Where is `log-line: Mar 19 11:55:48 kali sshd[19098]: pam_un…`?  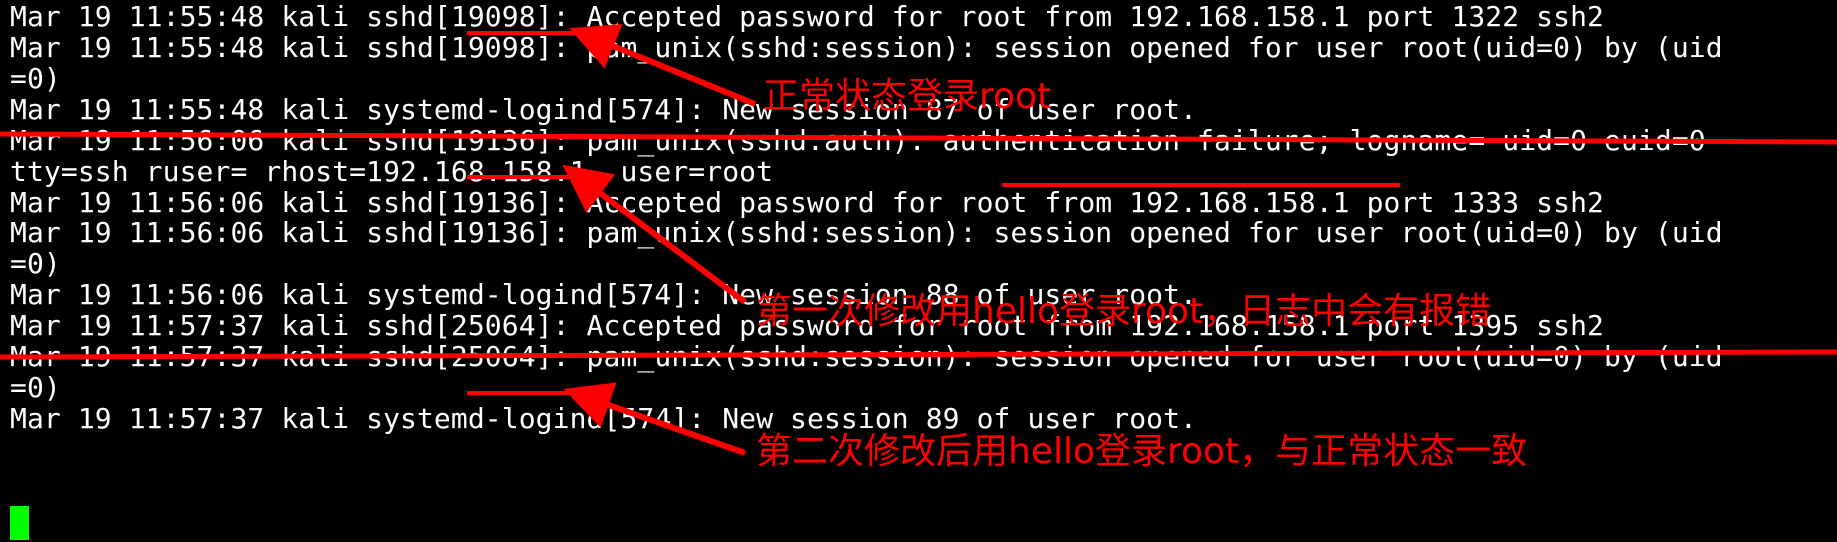
log-line: Mar 19 11:55:48 kali sshd[19098]: pam_un… is located at coordinates (866, 47).